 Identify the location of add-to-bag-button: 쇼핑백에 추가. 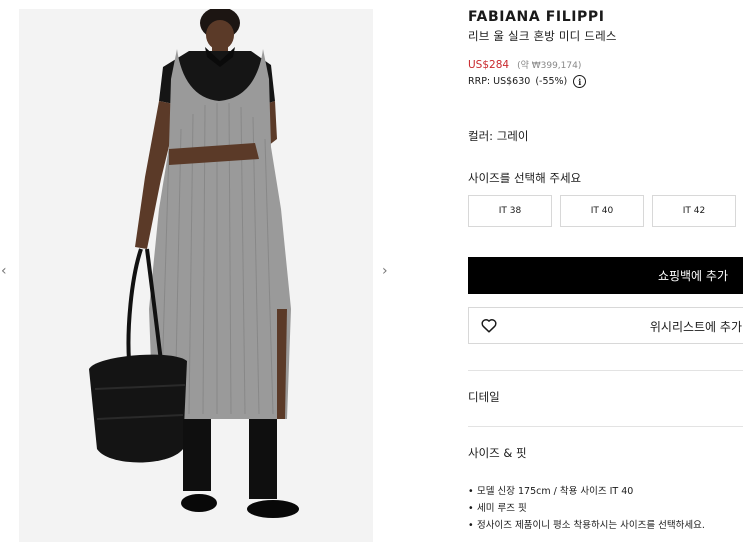
(605, 275).